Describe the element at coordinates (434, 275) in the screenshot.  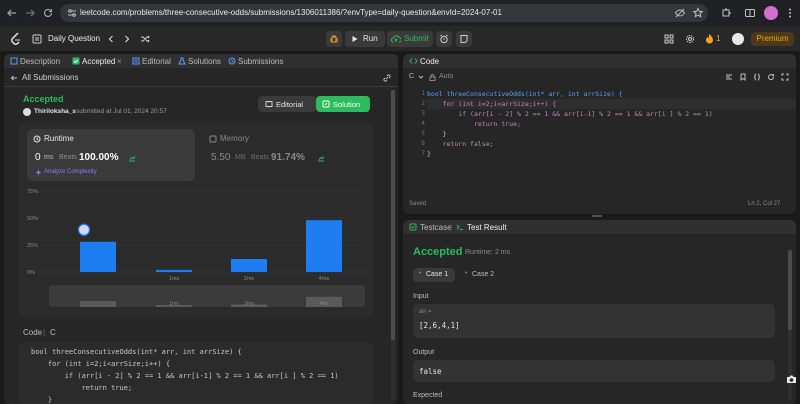
I see `case-1-button: • Case 1` at that location.